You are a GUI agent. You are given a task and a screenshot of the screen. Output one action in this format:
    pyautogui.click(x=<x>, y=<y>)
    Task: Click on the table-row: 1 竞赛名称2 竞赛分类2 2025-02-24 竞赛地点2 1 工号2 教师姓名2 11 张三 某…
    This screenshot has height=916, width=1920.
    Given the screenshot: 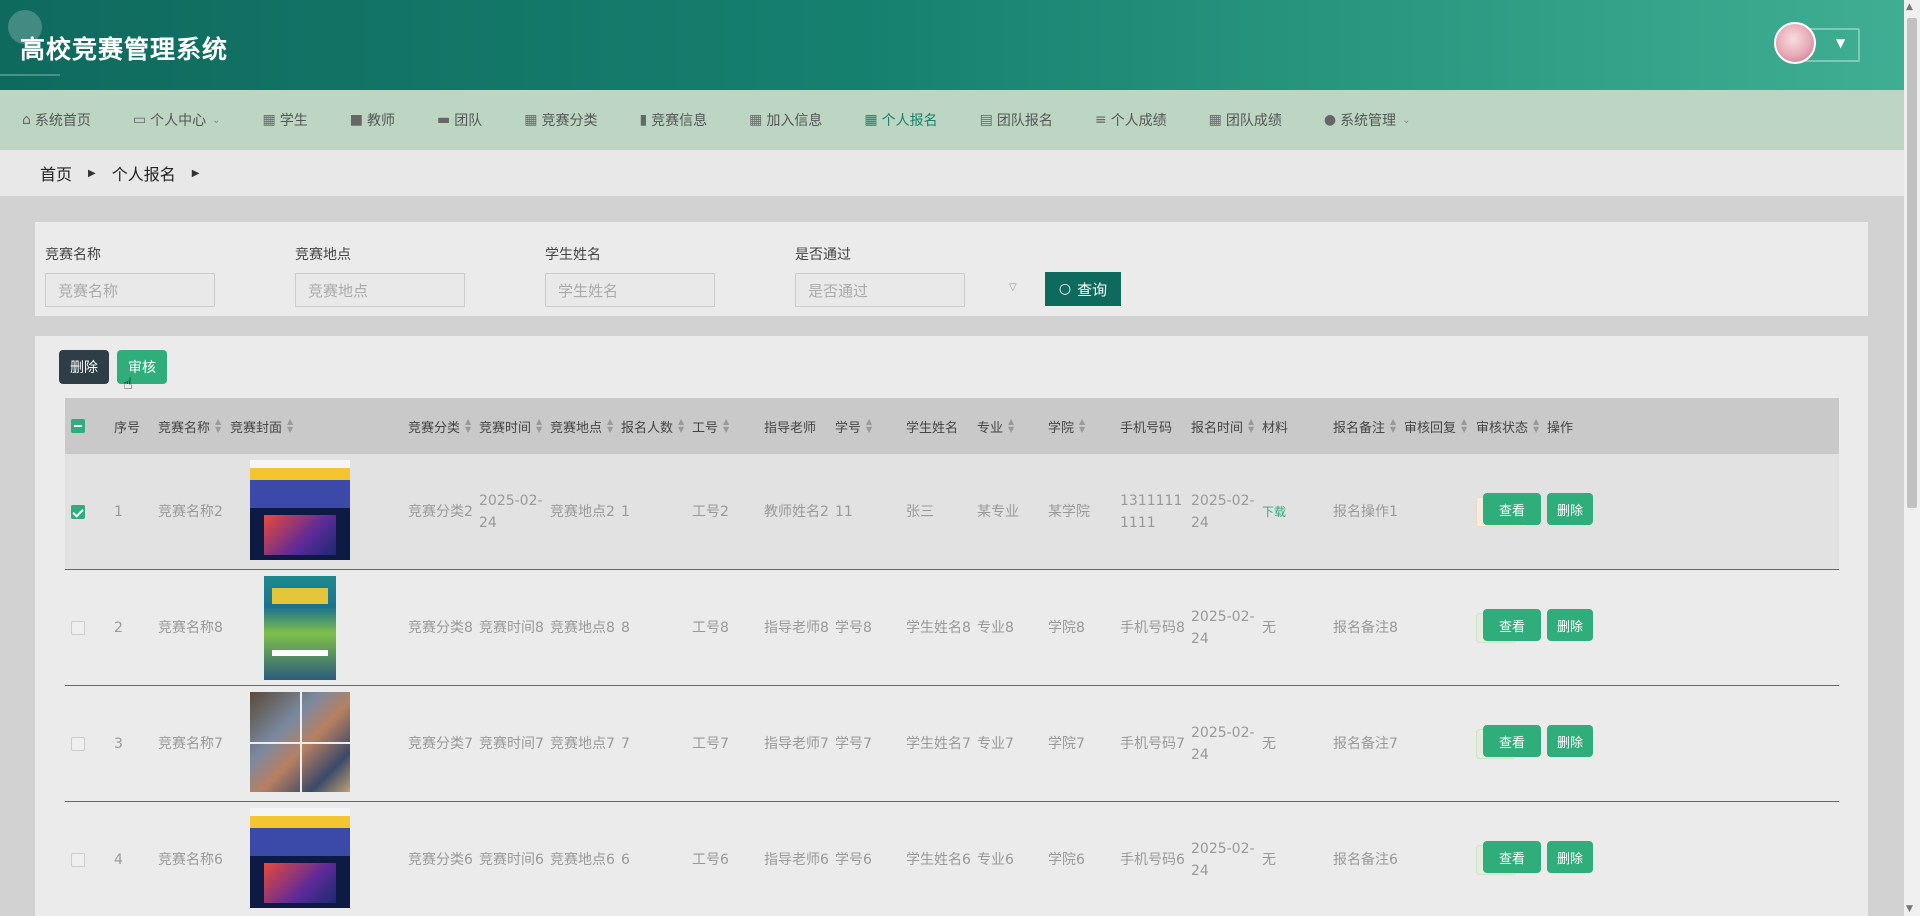 What is the action you would take?
    pyautogui.click(x=952, y=512)
    